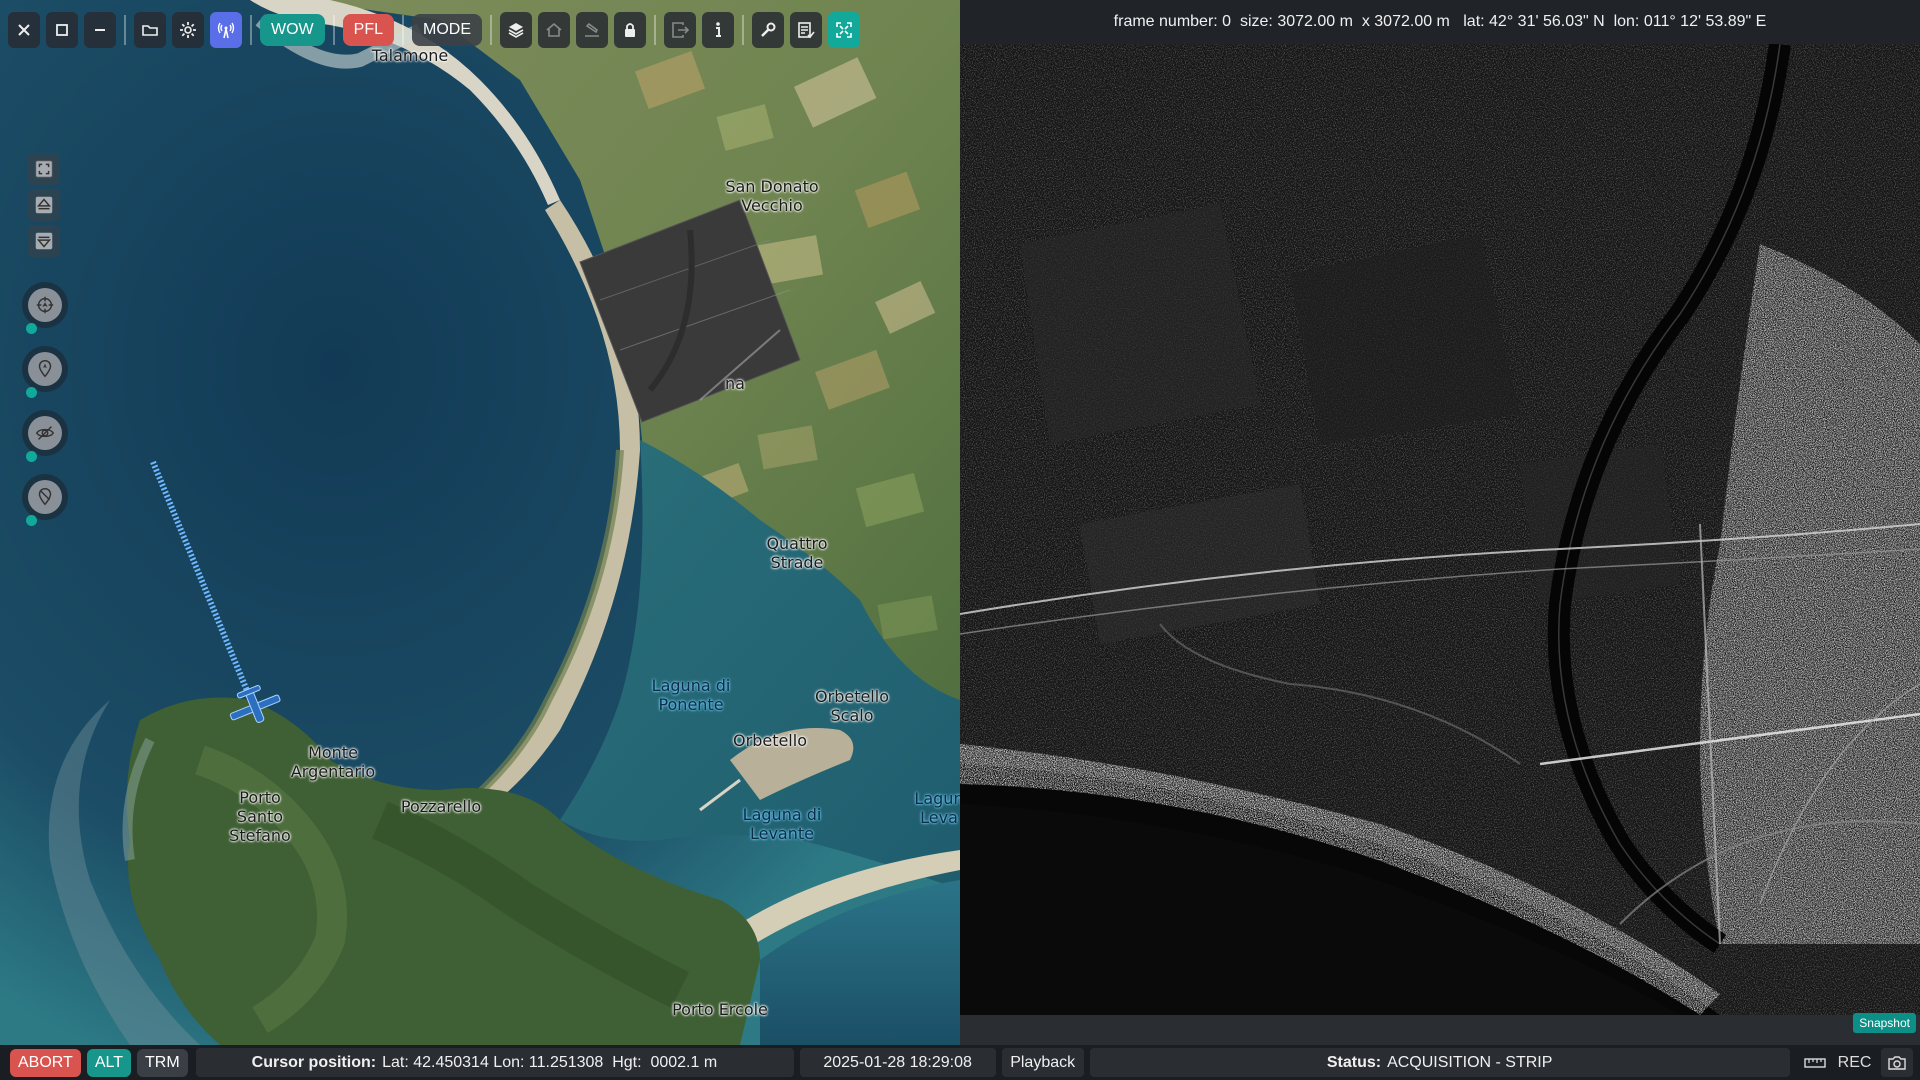  What do you see at coordinates (797, 553) in the screenshot?
I see `place-label: Quattro Strade` at bounding box center [797, 553].